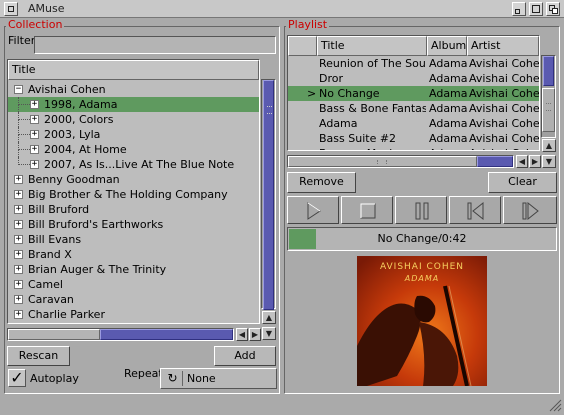 The width and height of the screenshot is (564, 415). I want to click on playlist-cell-title: Reunion of The Souls, so click(372, 63).